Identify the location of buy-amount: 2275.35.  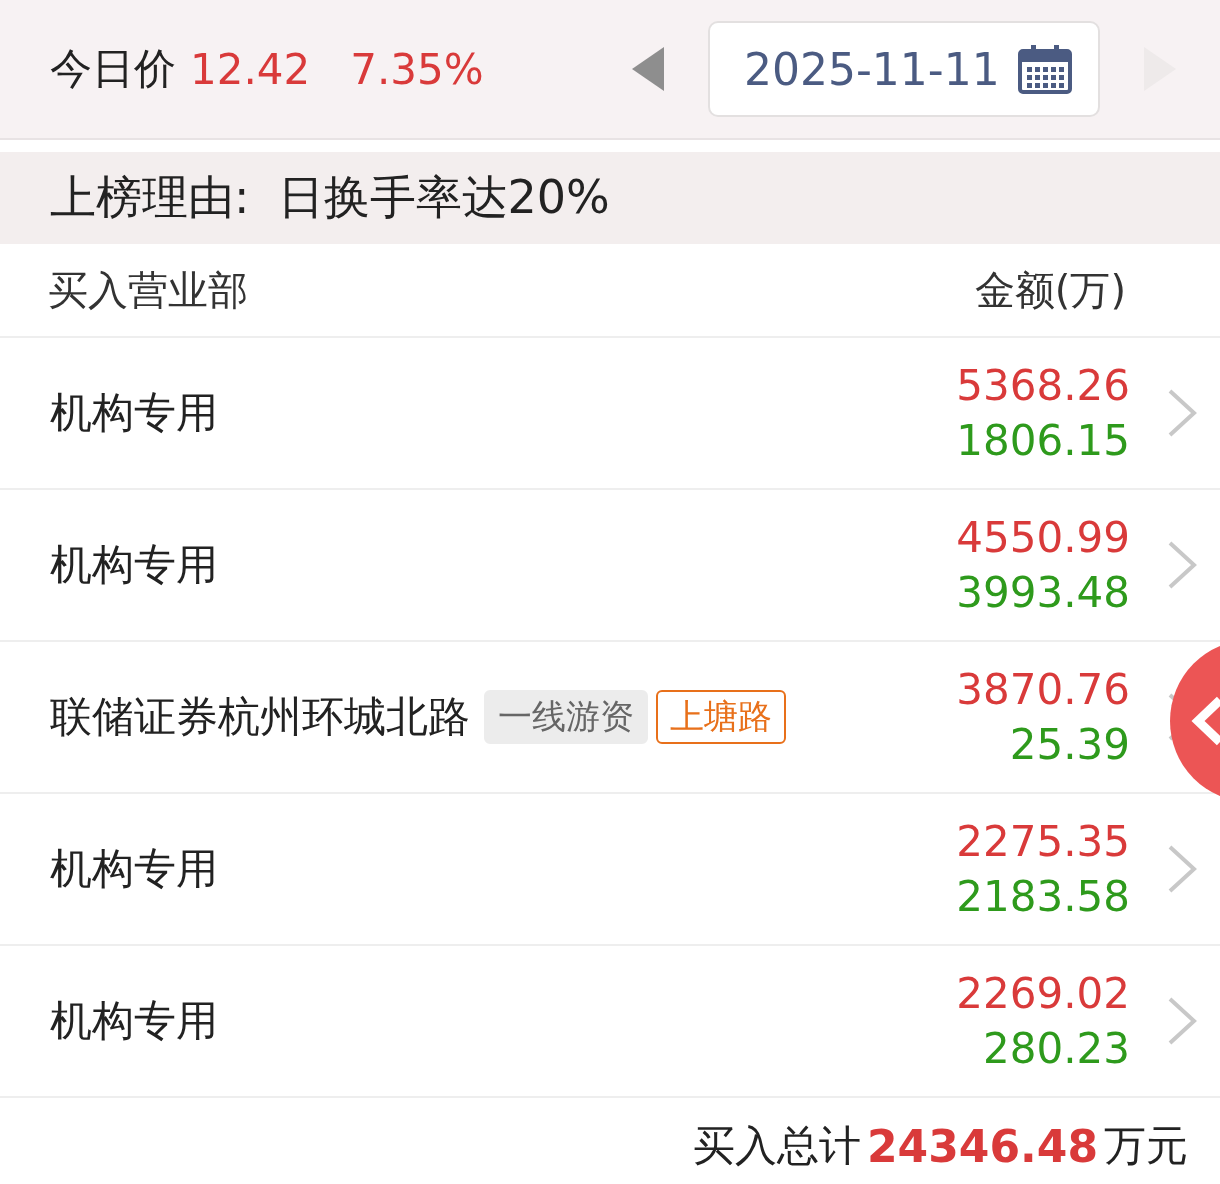
(1043, 841).